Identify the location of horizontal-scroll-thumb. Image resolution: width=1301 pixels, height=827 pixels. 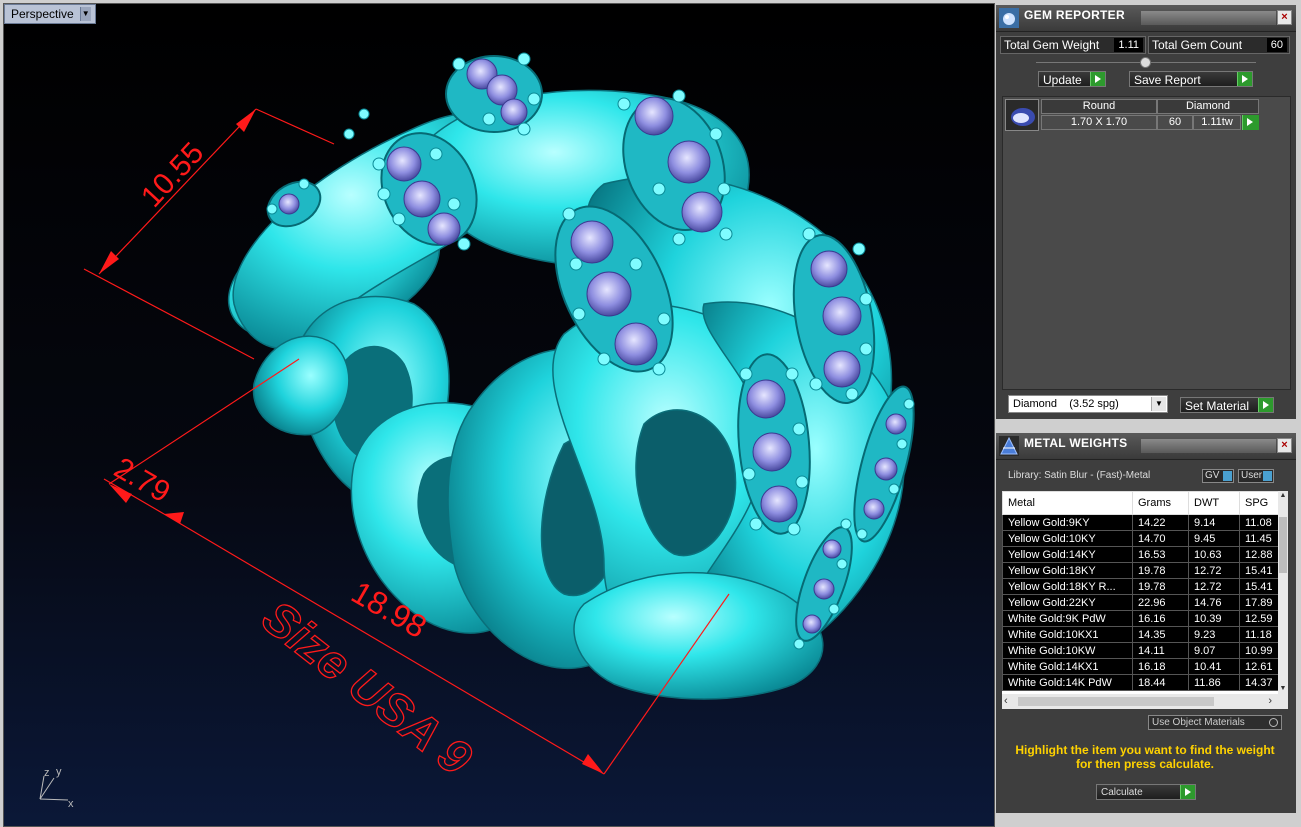
(1116, 701).